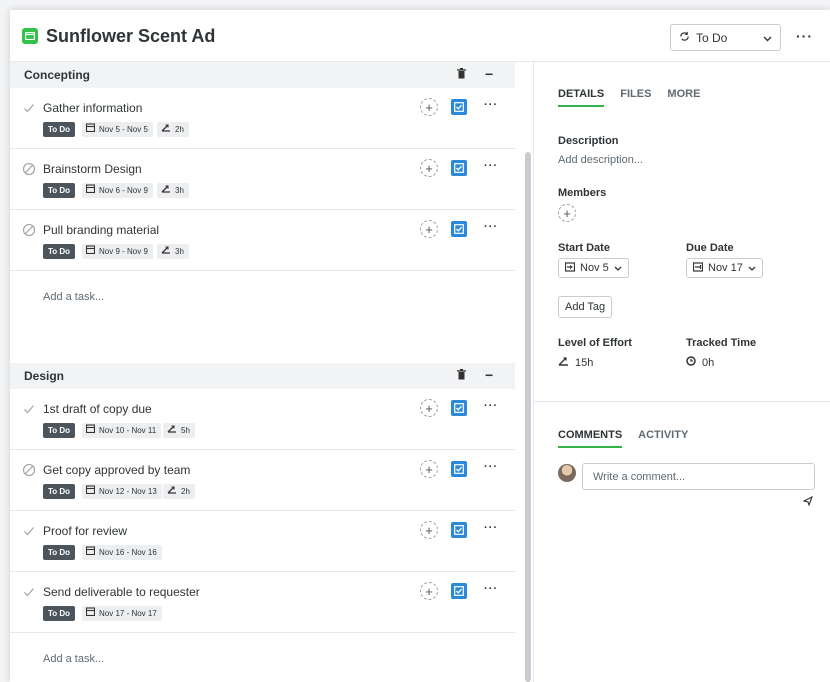 Image resolution: width=830 pixels, height=682 pixels. What do you see at coordinates (808, 501) in the screenshot?
I see `send-icon` at bounding box center [808, 501].